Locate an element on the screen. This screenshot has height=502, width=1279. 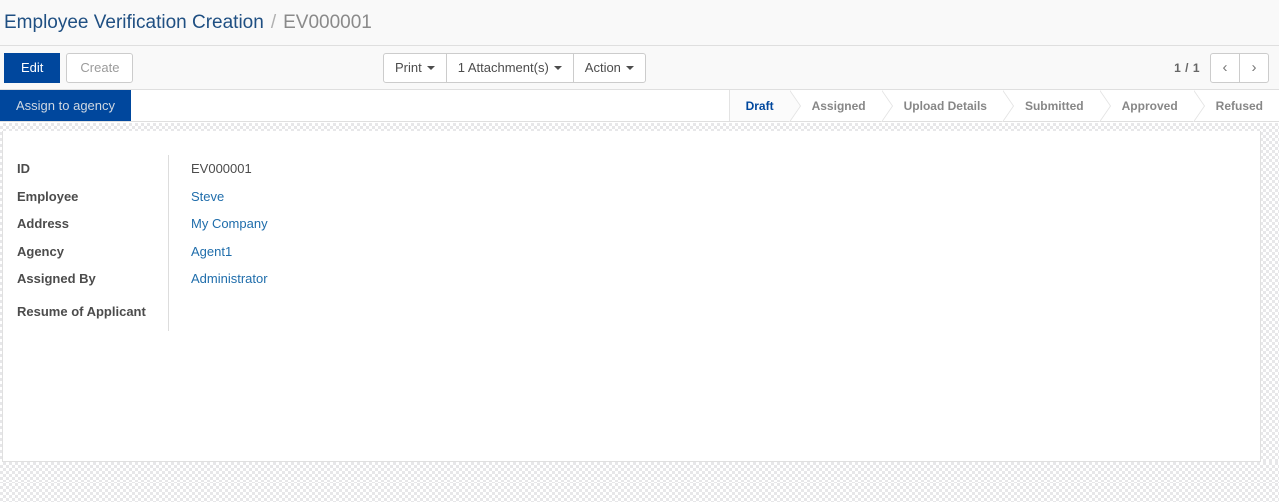
field-label-address: Address is located at coordinates (43, 224).